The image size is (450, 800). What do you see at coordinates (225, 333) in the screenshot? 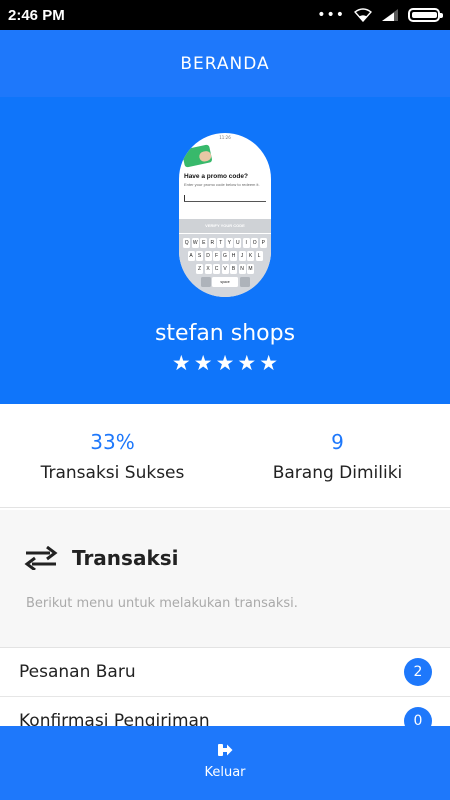
I see `shop-name: stefan shops` at bounding box center [225, 333].